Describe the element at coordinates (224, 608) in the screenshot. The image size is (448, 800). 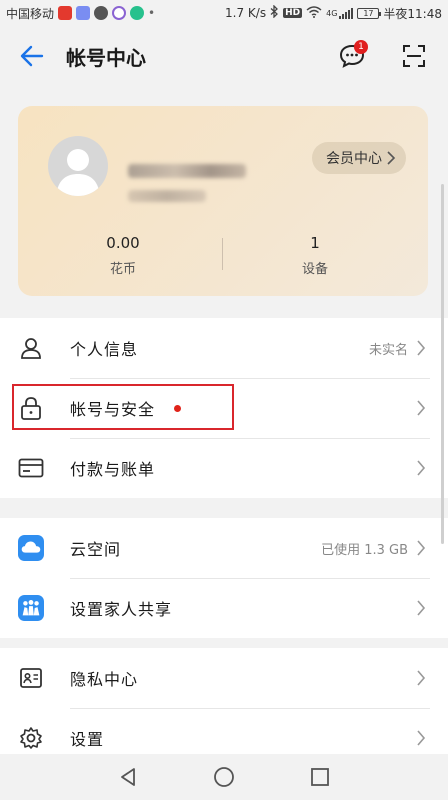
I see `list-item-family-sharing: 设置家人共享` at that location.